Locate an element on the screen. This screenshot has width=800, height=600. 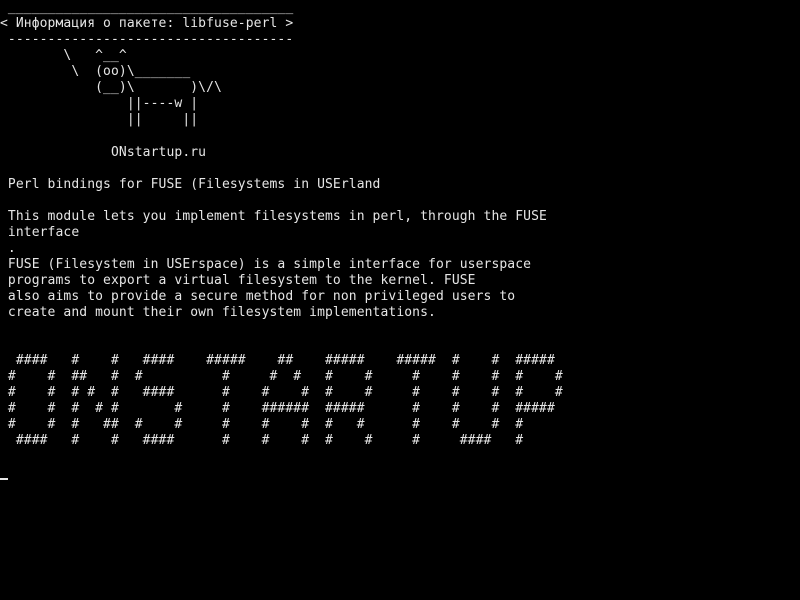
text-cursor is located at coordinates (4, 479).